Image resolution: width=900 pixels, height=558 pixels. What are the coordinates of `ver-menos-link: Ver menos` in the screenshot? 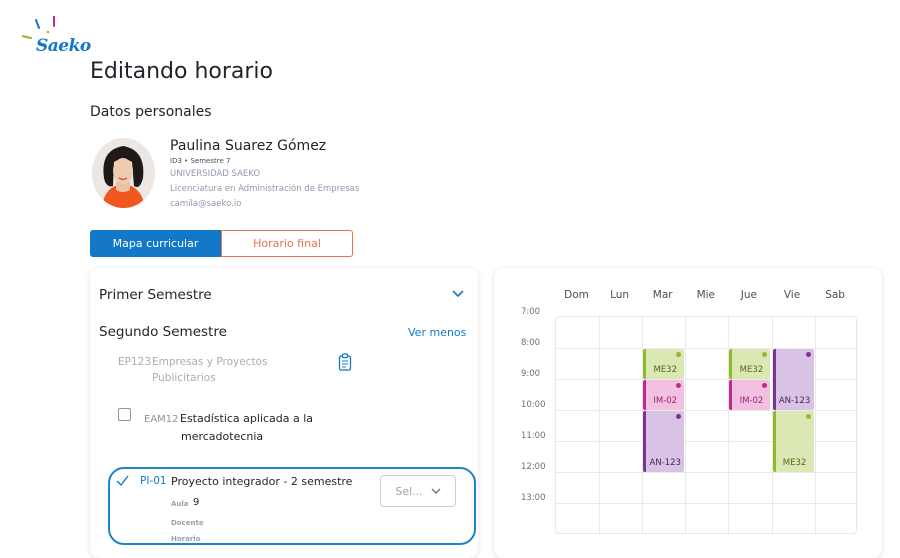 It's located at (437, 332).